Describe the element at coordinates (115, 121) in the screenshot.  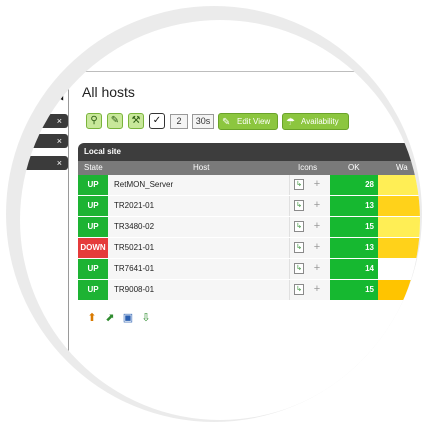
I see `filter-icon: ✎` at that location.